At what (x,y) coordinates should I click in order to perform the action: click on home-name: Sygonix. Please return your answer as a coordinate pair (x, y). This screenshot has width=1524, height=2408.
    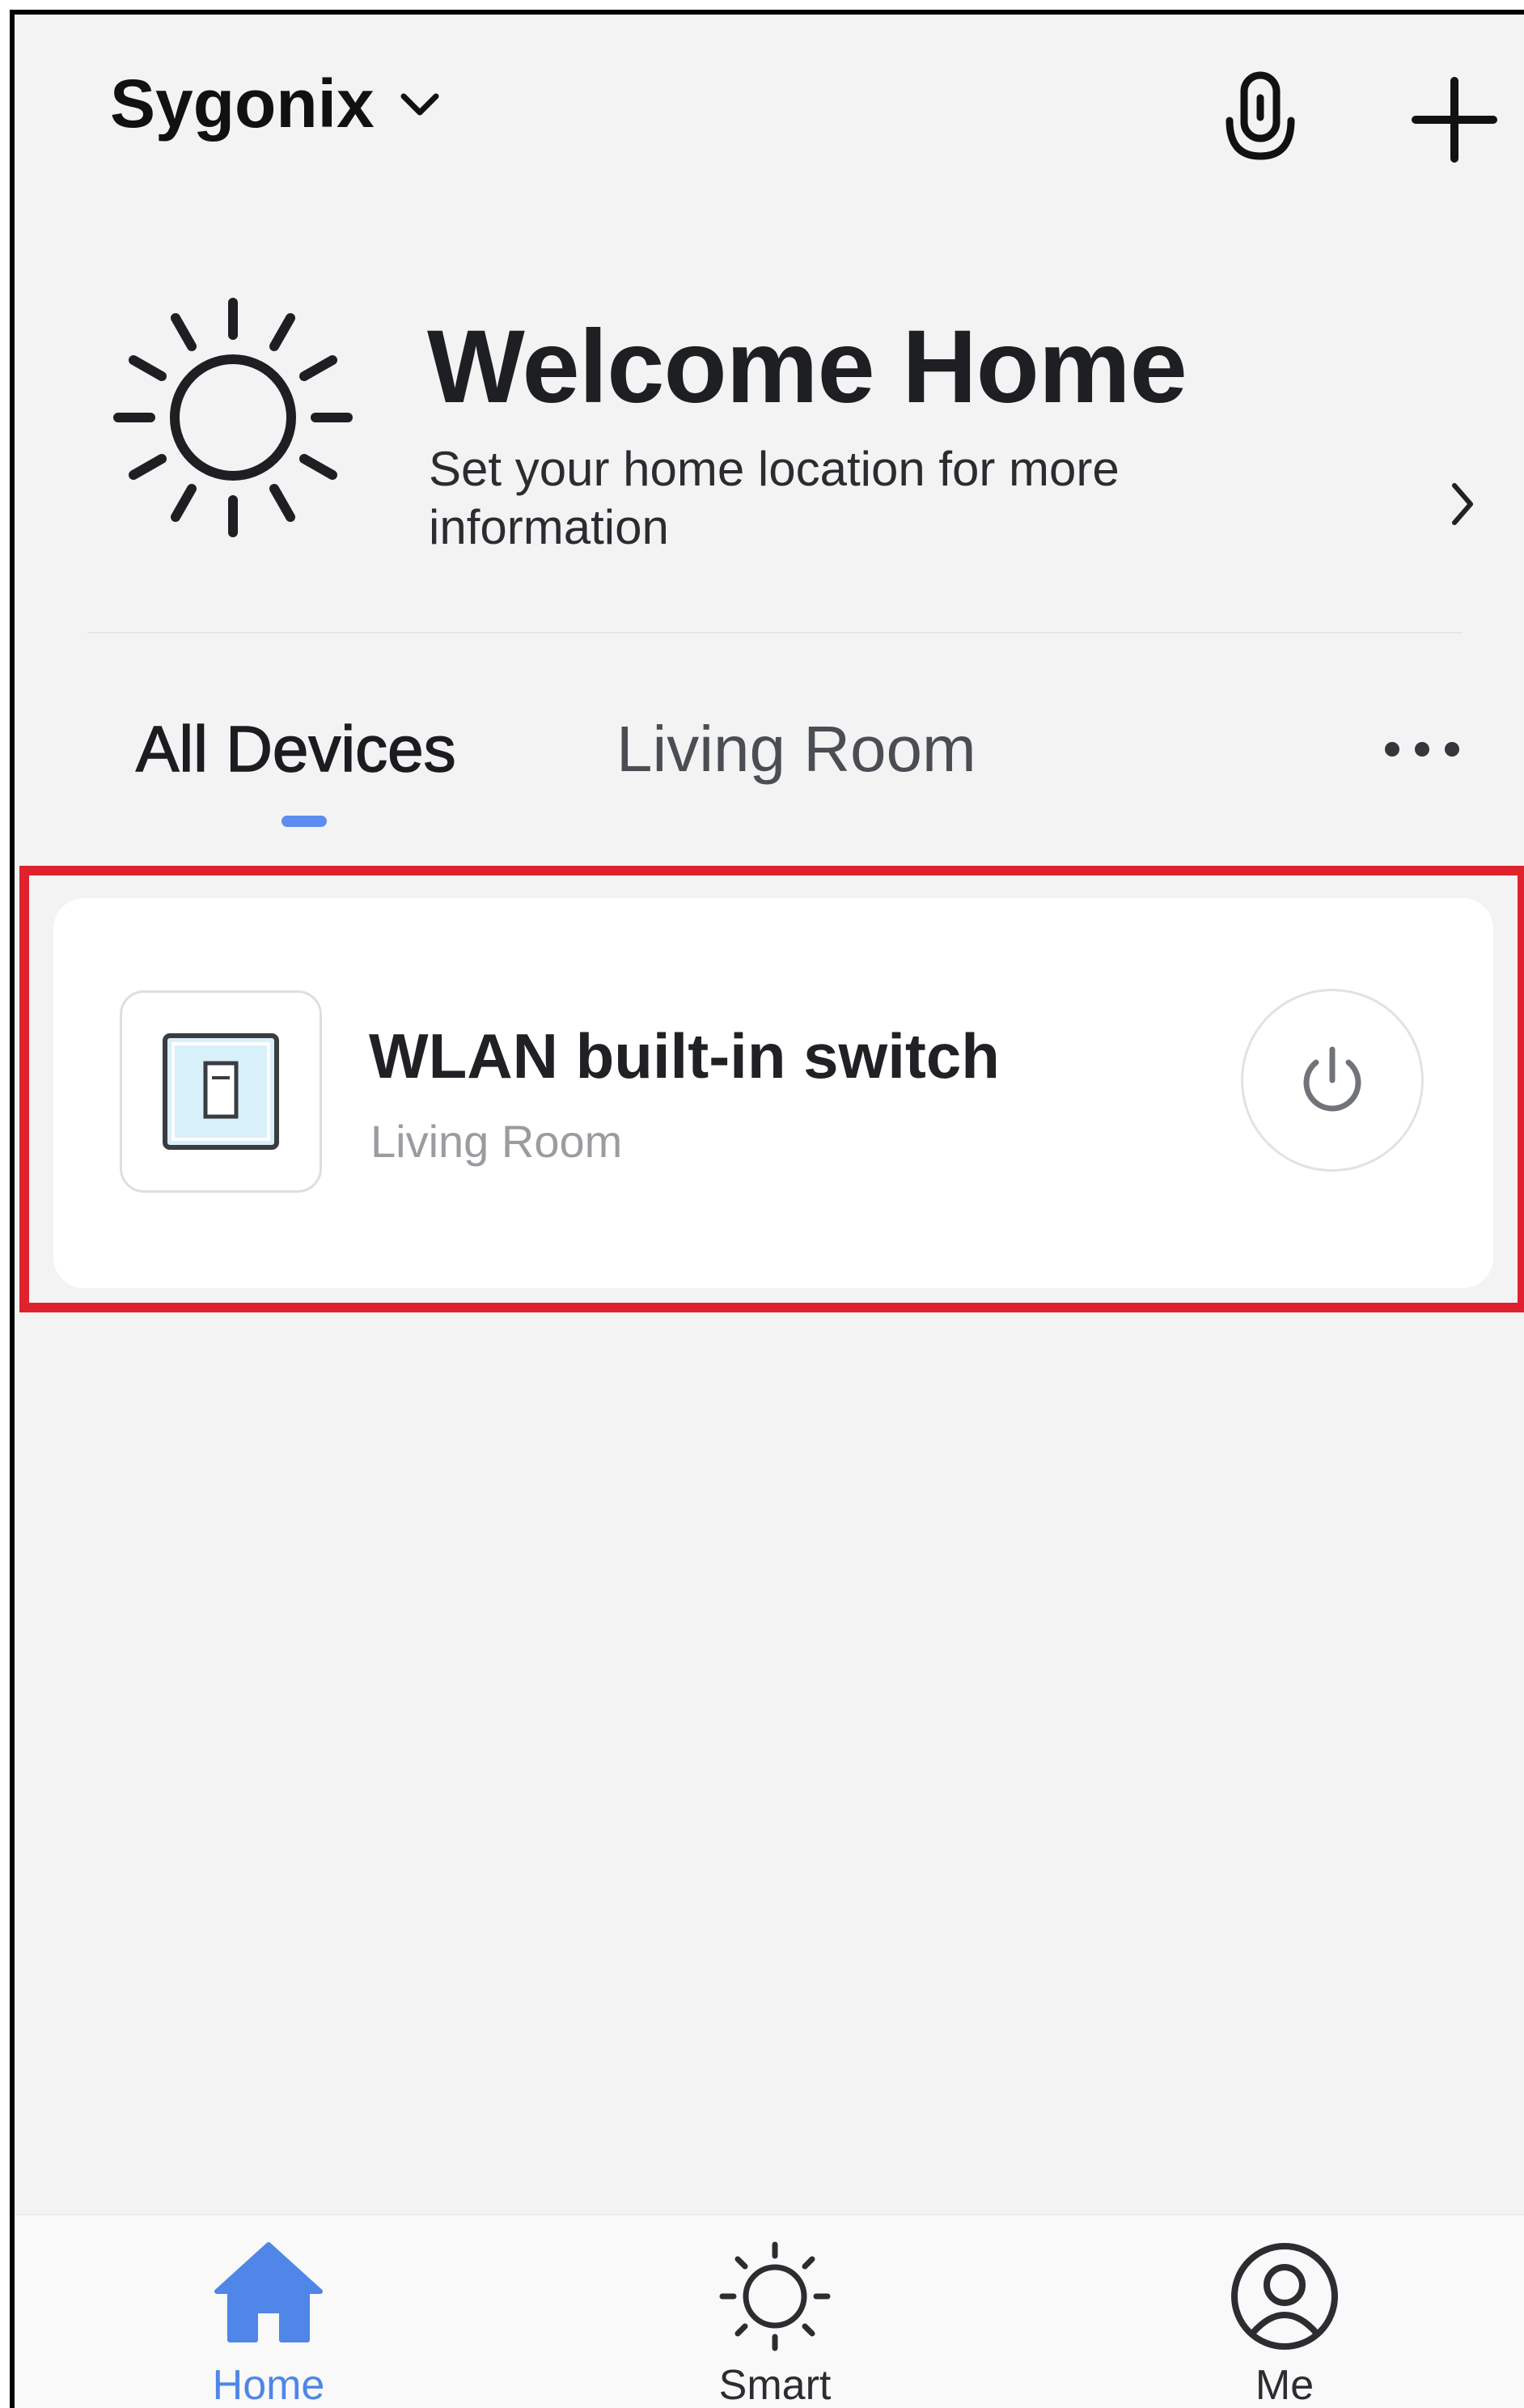
    Looking at the image, I should click on (242, 104).